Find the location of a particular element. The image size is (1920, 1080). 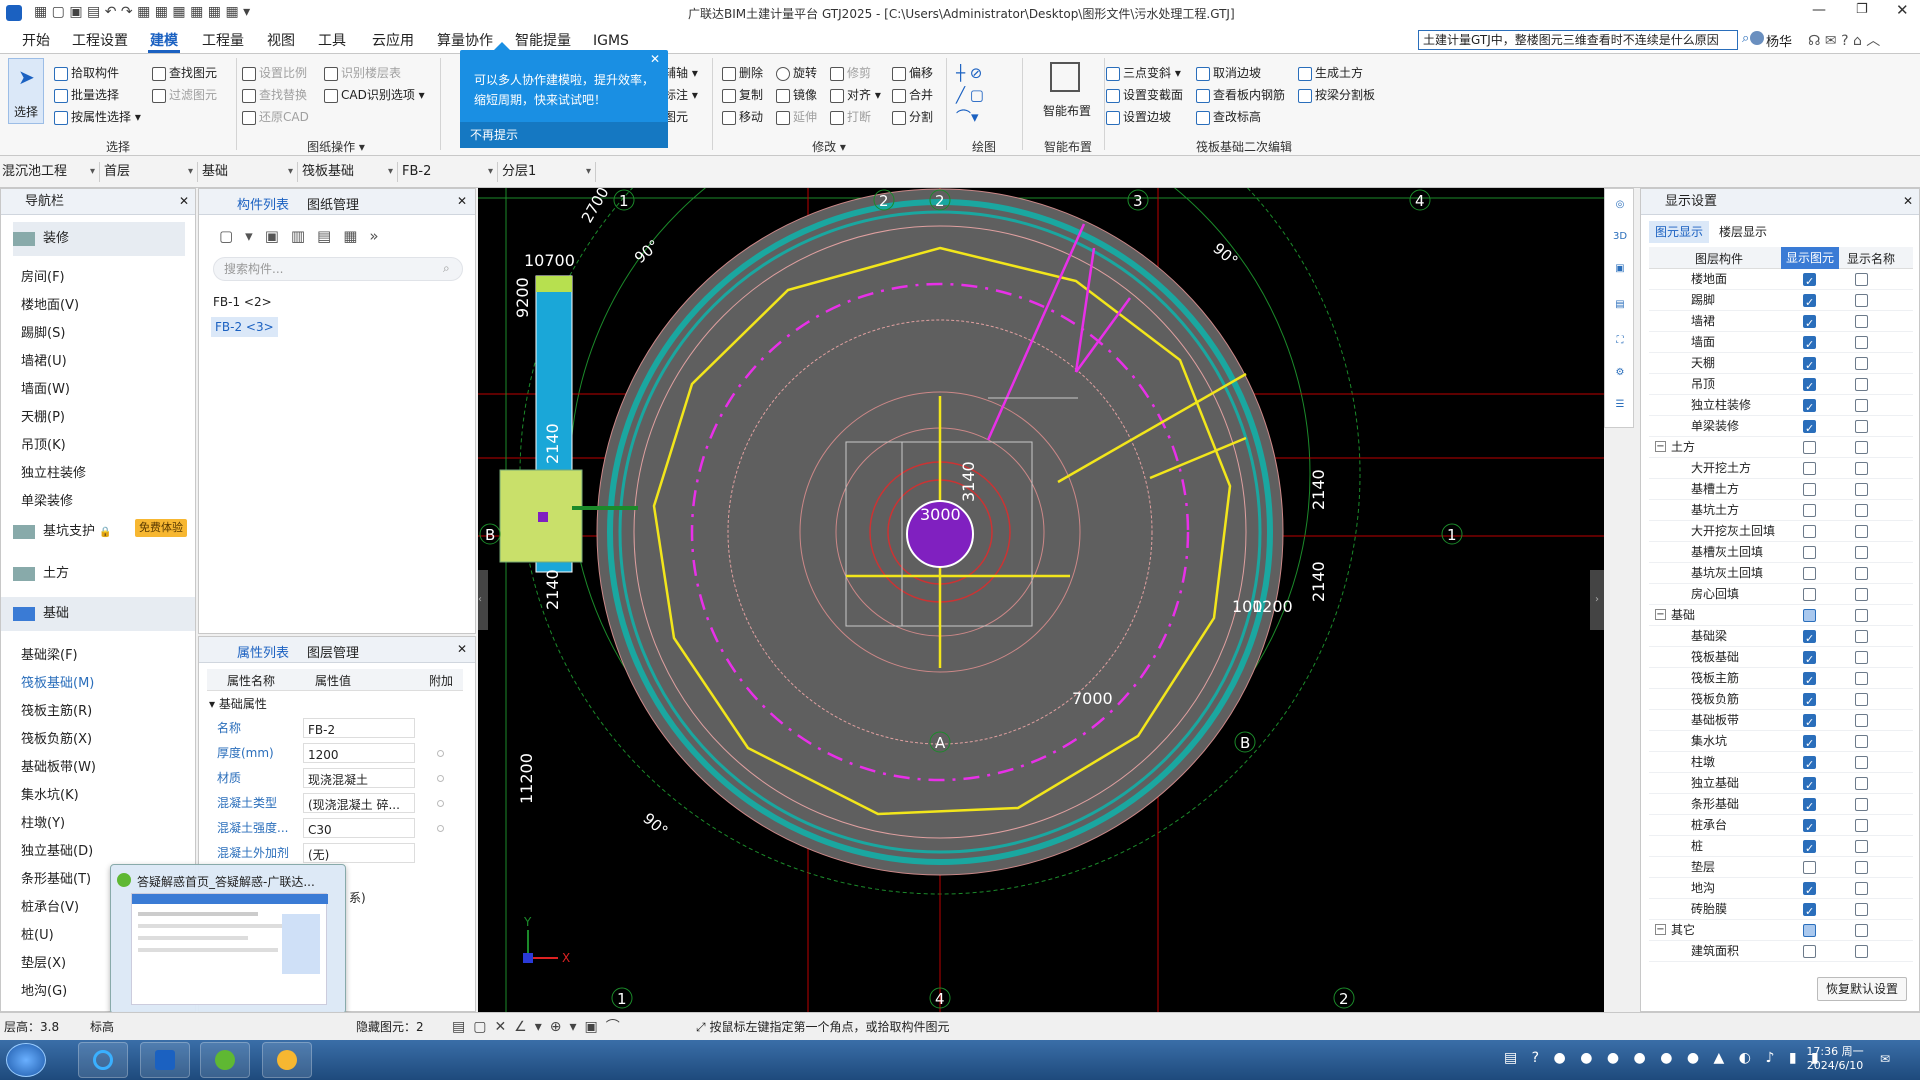

nav-item: 房间(F) is located at coordinates (43, 275).